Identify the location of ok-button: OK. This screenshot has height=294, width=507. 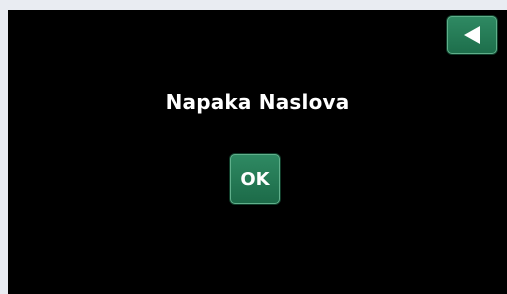
(255, 179).